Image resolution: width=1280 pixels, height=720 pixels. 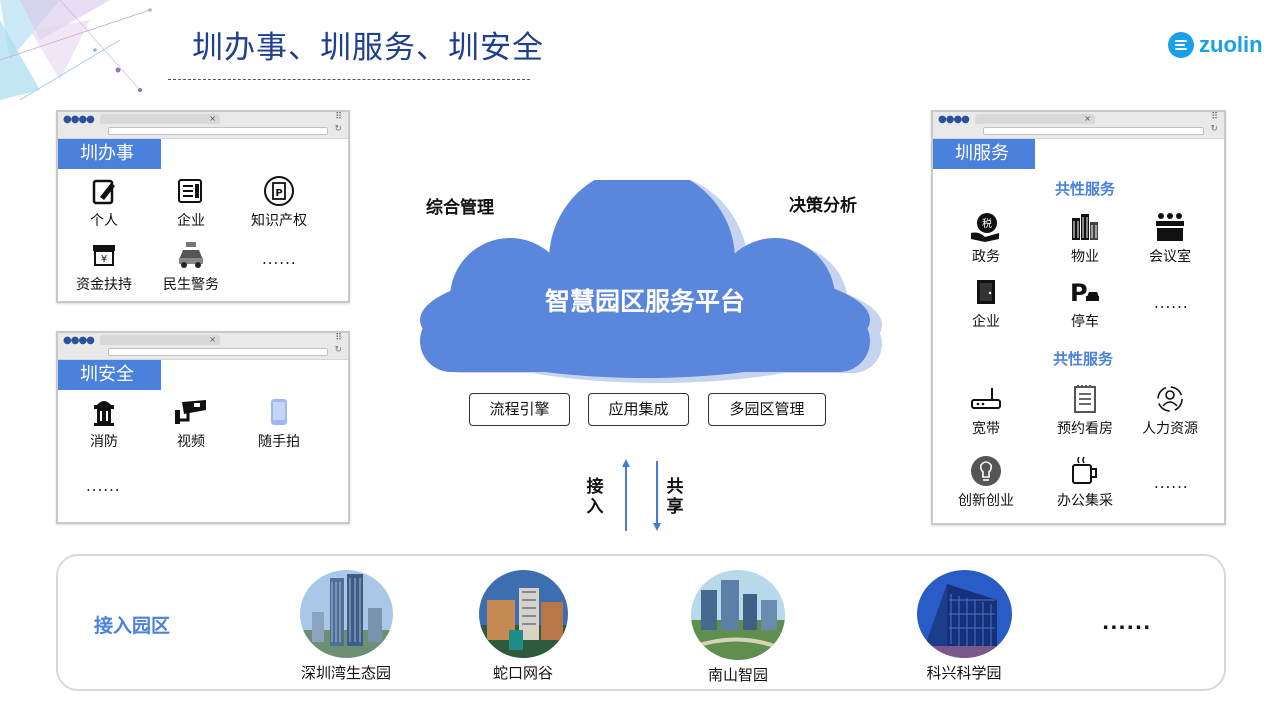 What do you see at coordinates (349, 79) in the screenshot?
I see `title-divider` at bounding box center [349, 79].